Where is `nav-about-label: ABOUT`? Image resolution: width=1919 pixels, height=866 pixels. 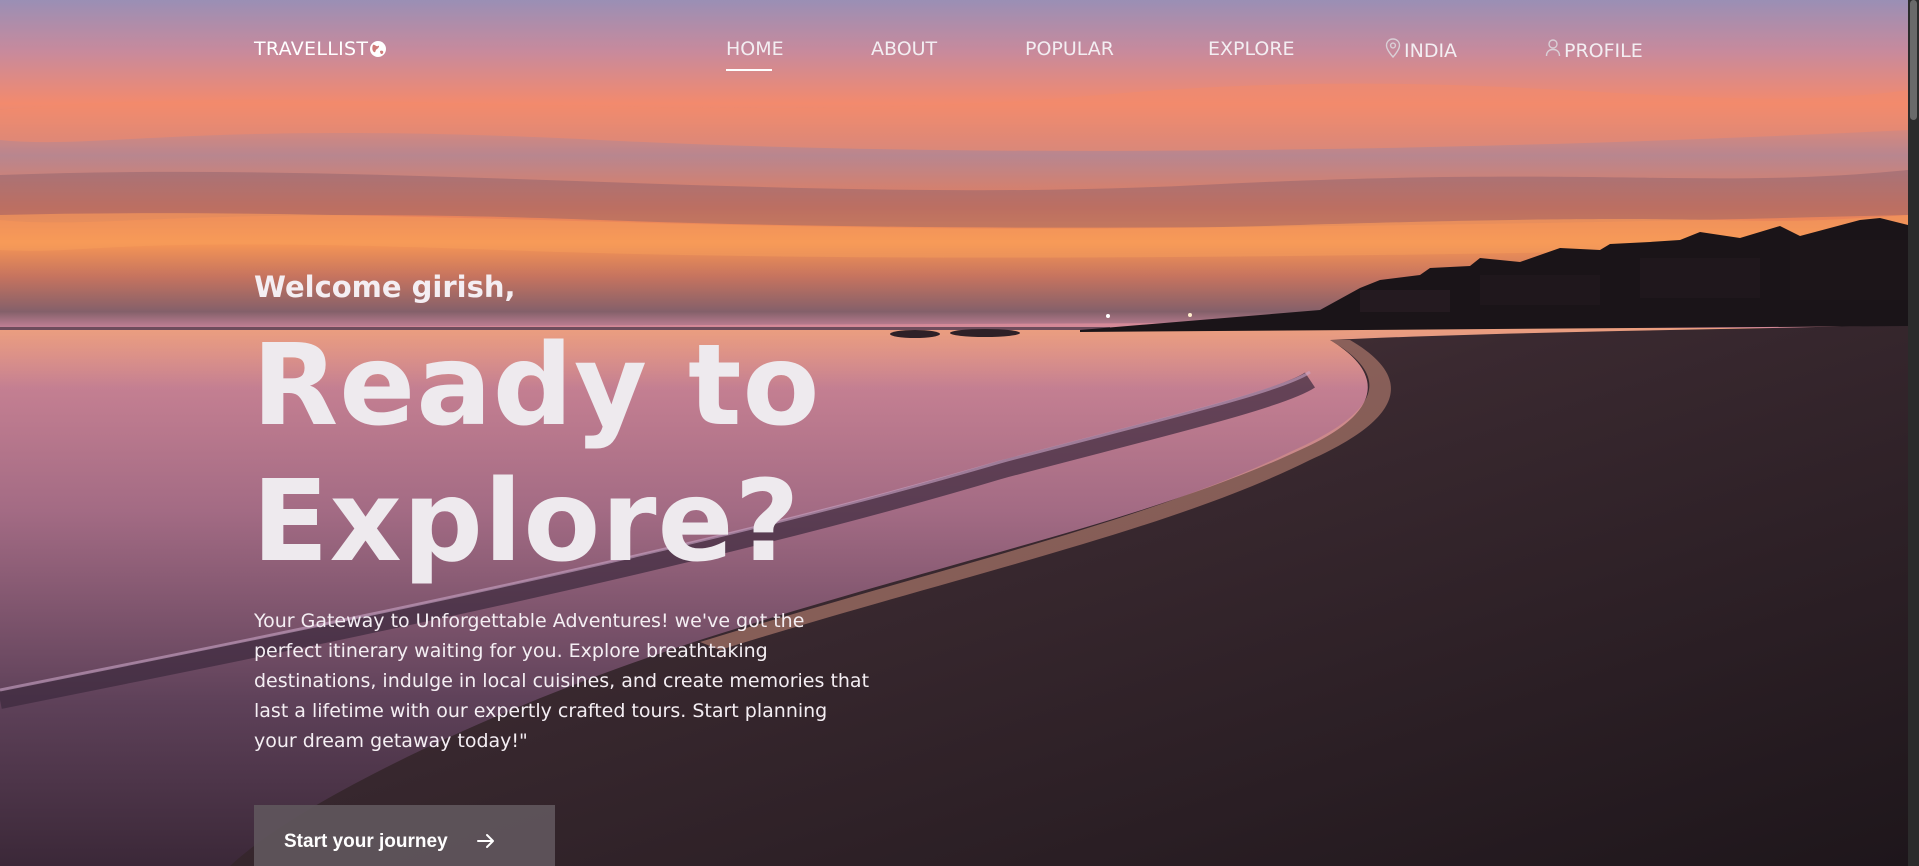
nav-about-label: ABOUT is located at coordinates (904, 49).